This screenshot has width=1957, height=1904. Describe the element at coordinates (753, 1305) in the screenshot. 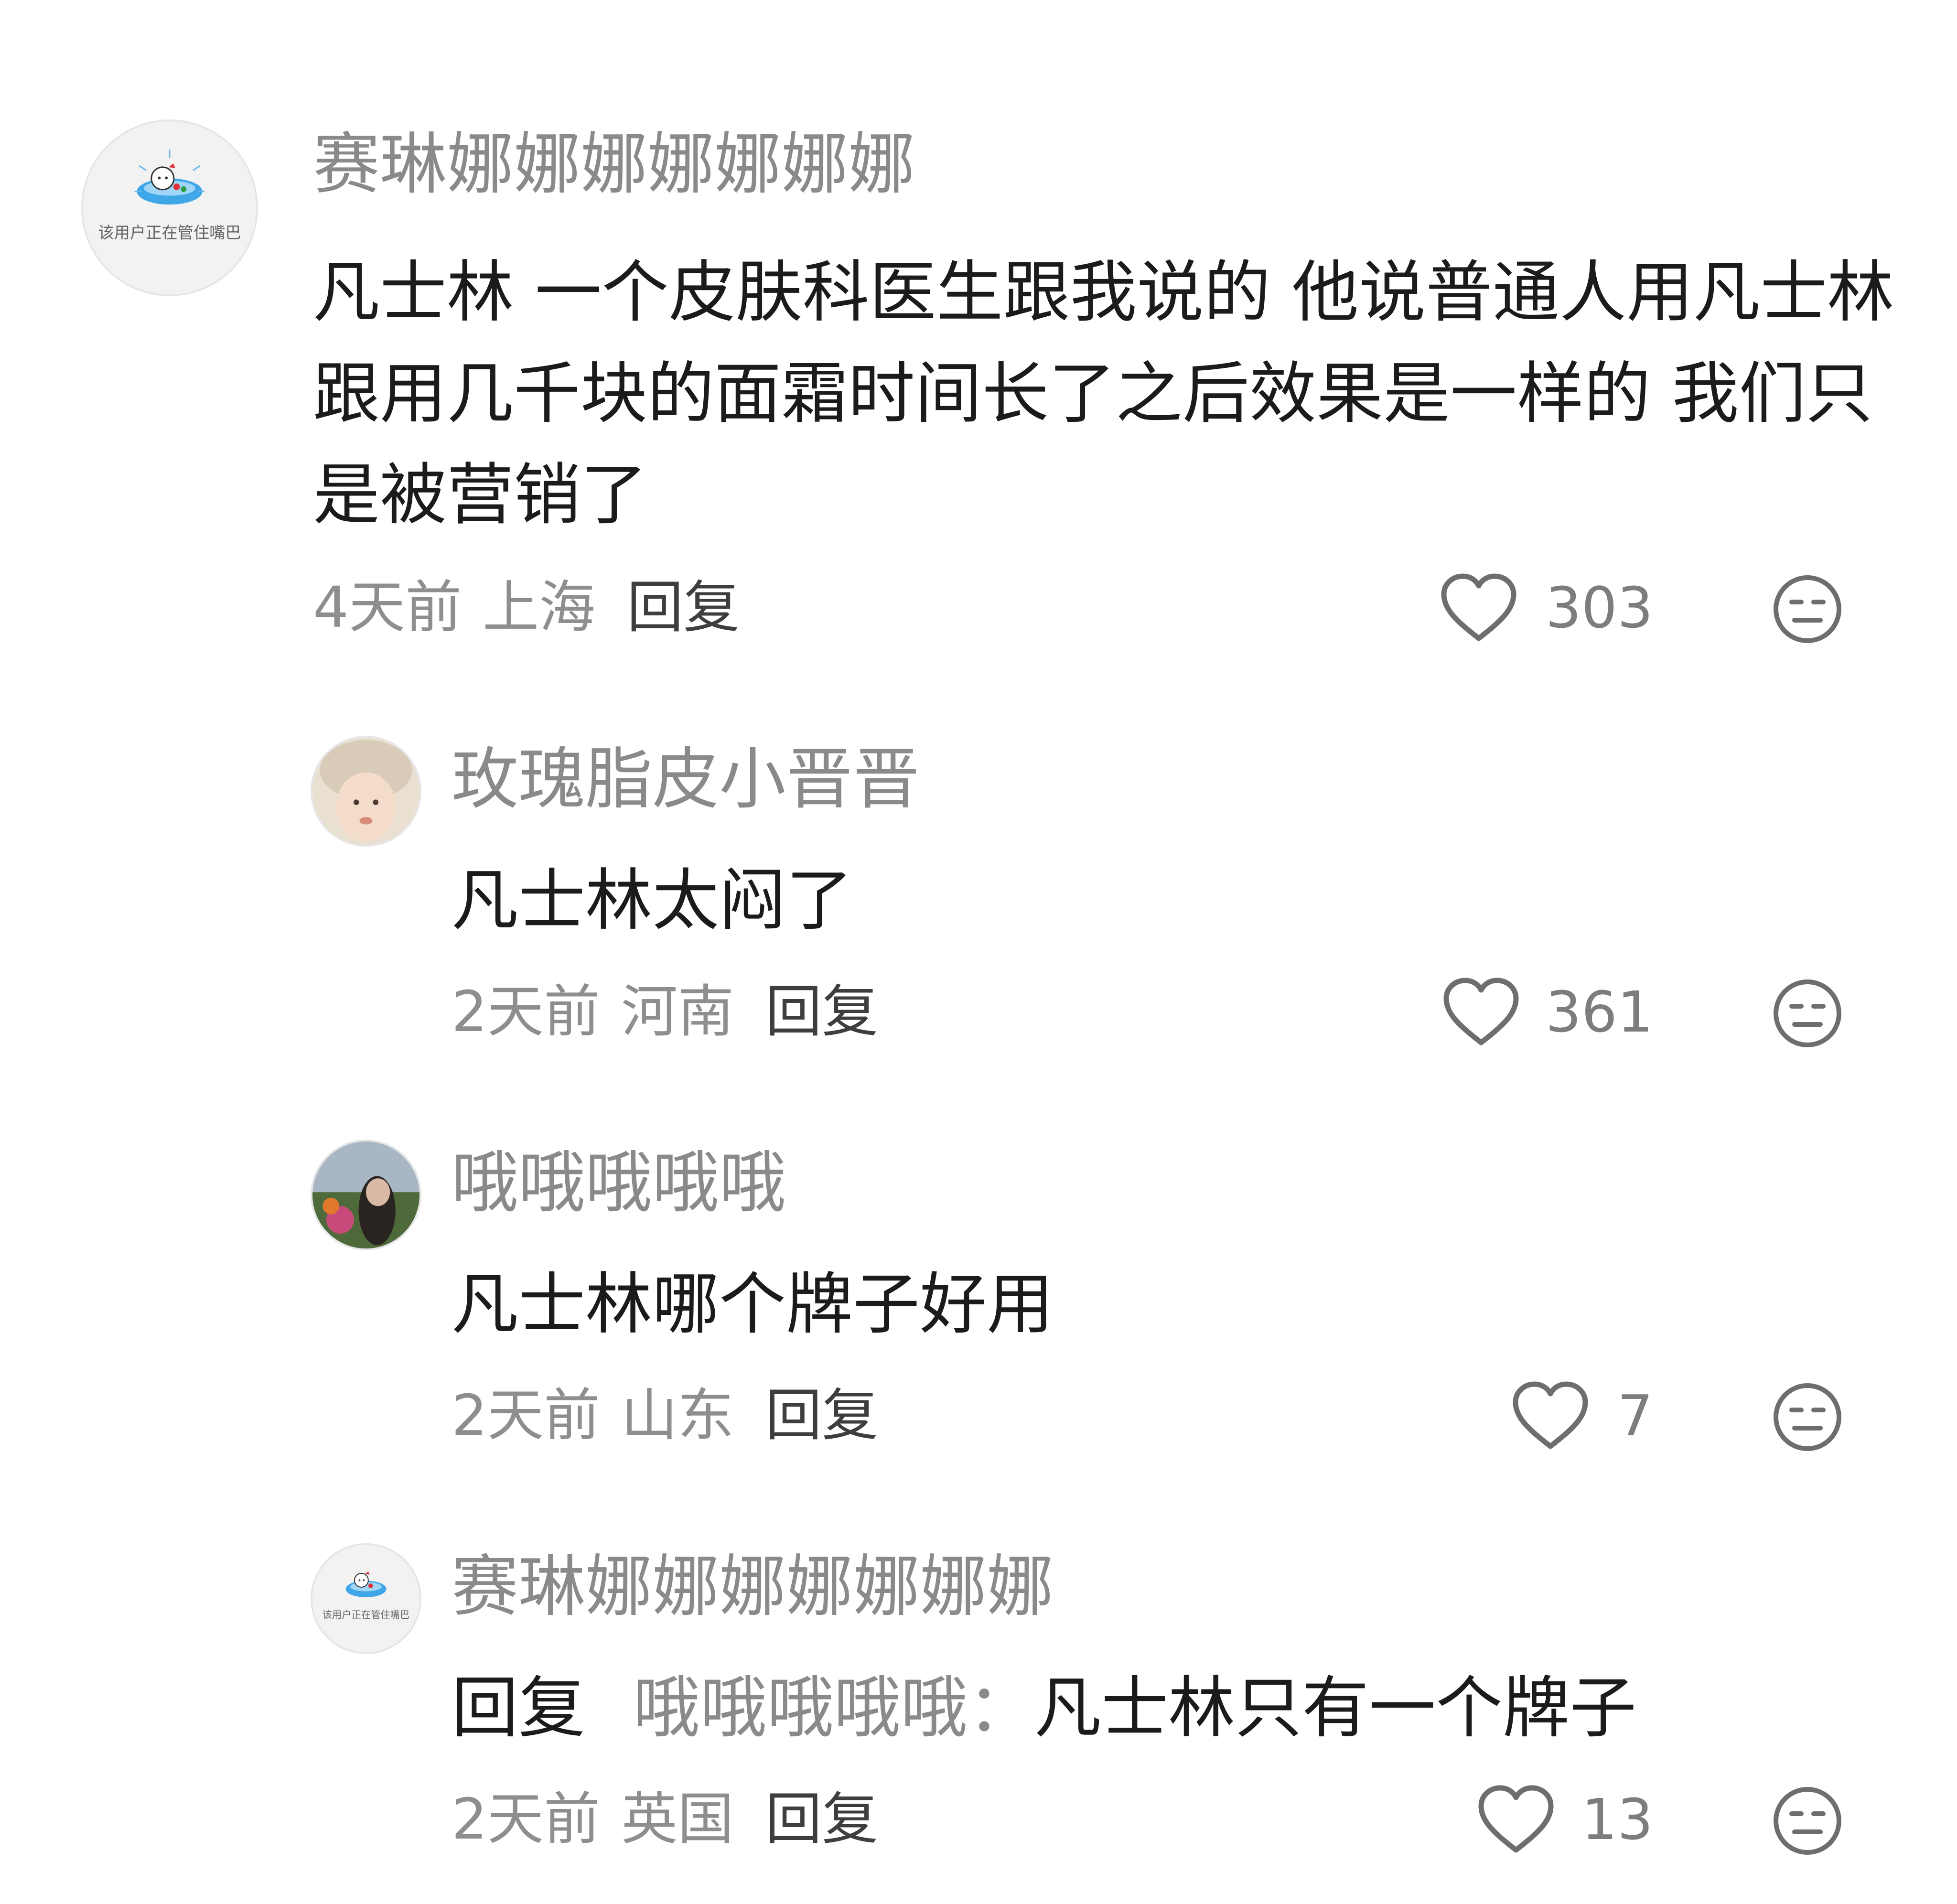

I see `comment-text: 凡士林哪个牌子好用` at that location.